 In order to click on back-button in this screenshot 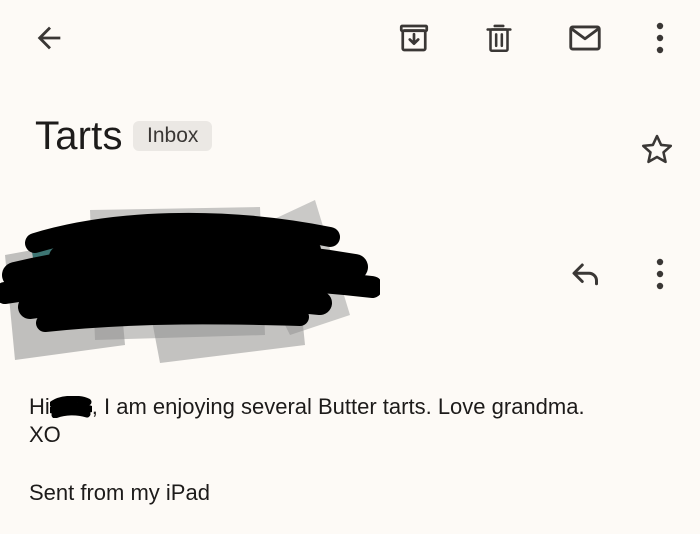, I will do `click(49, 38)`.